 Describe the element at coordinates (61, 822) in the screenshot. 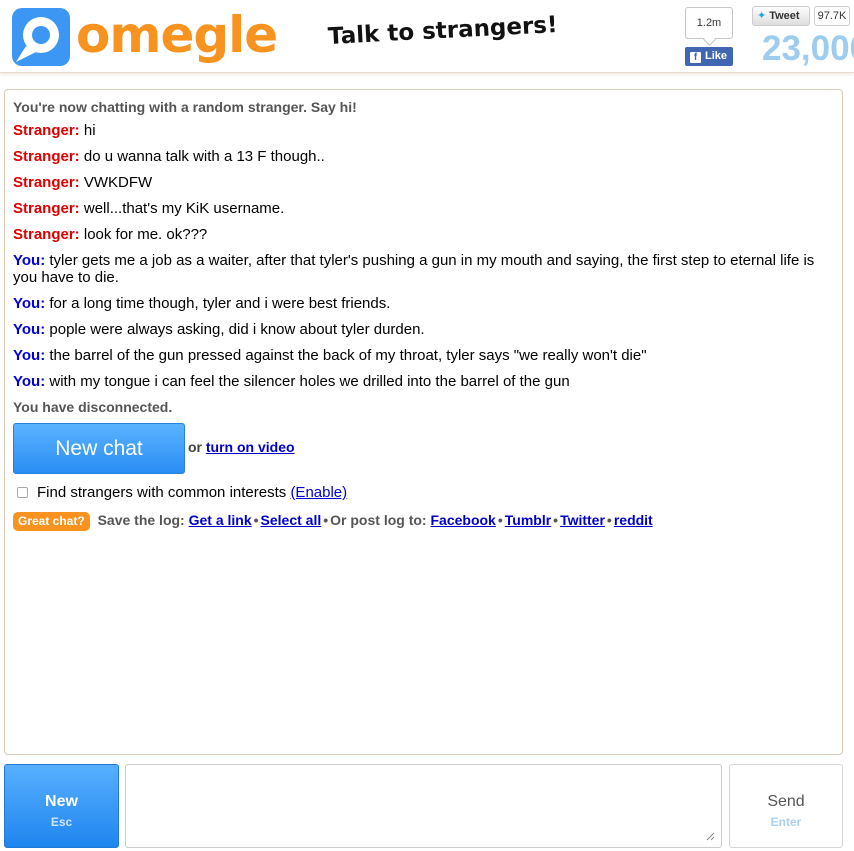

I see `new-button-shortcut: Esc` at that location.